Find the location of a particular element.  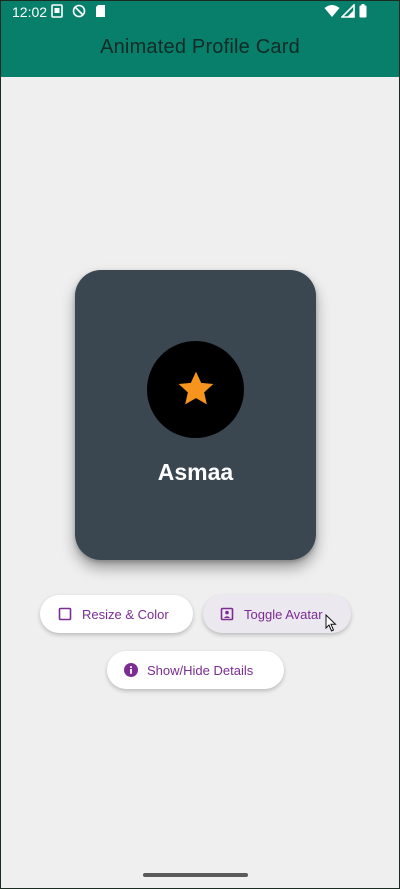

avatar is located at coordinates (195, 389).